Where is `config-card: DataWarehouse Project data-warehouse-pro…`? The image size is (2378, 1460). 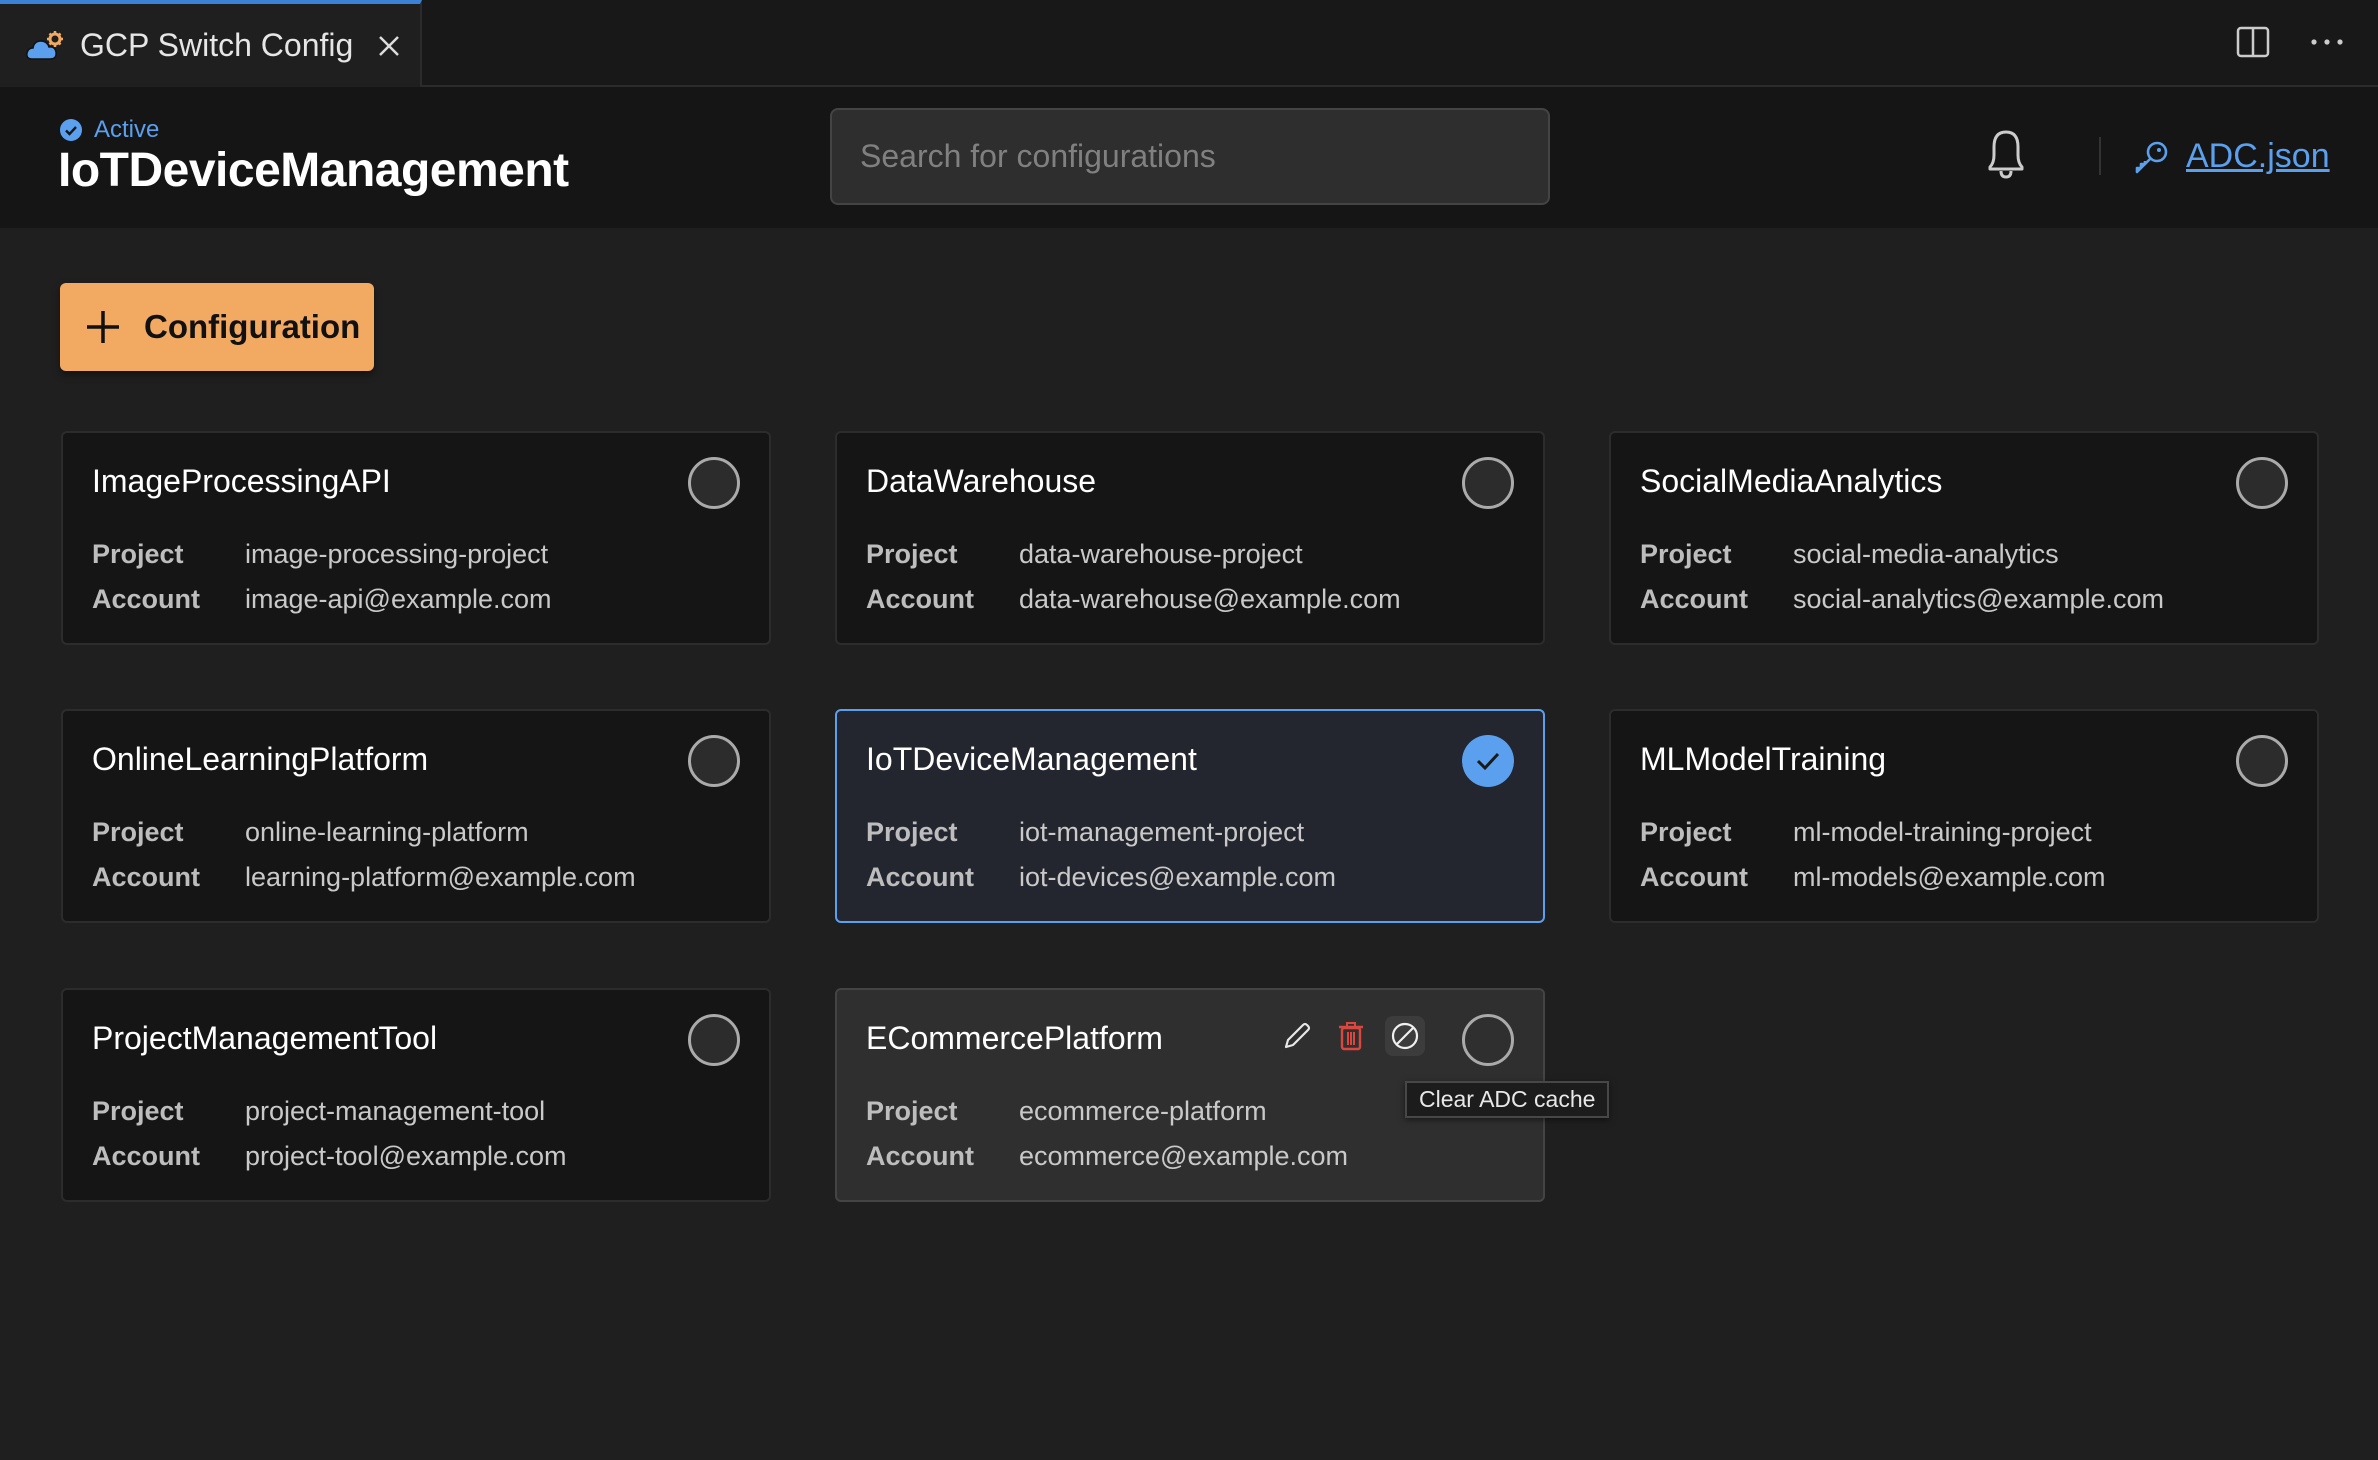
config-card: DataWarehouse Project data-warehouse-pro… is located at coordinates (1190, 538).